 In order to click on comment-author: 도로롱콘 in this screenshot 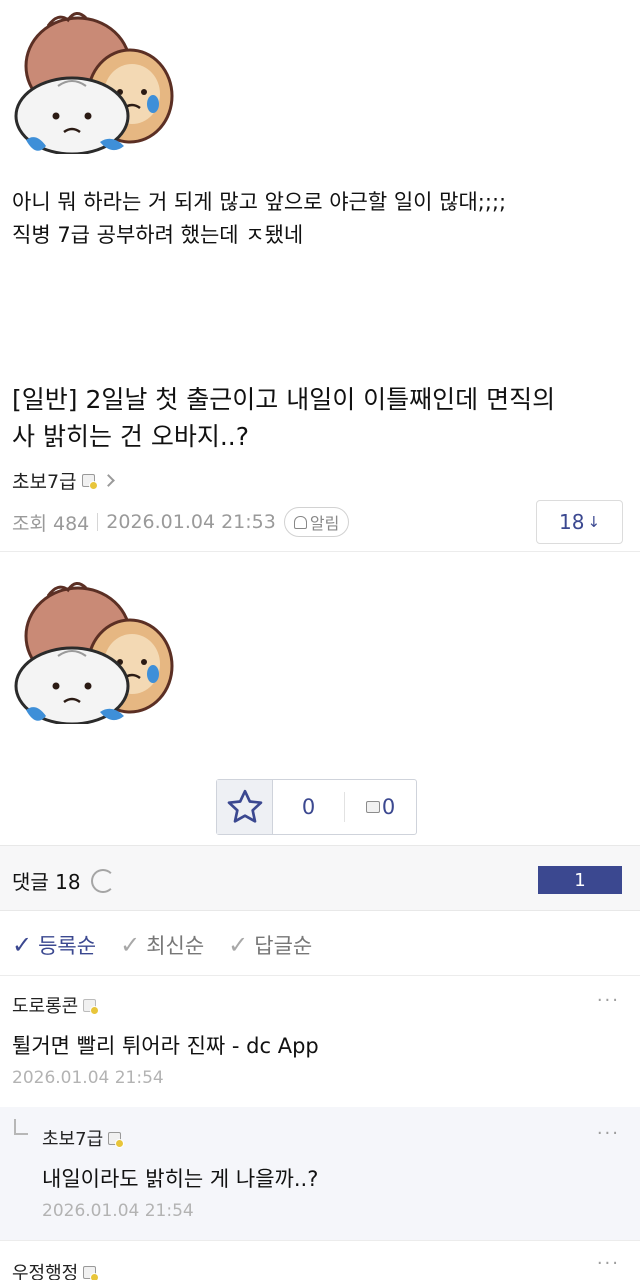, I will do `click(56, 1005)`.